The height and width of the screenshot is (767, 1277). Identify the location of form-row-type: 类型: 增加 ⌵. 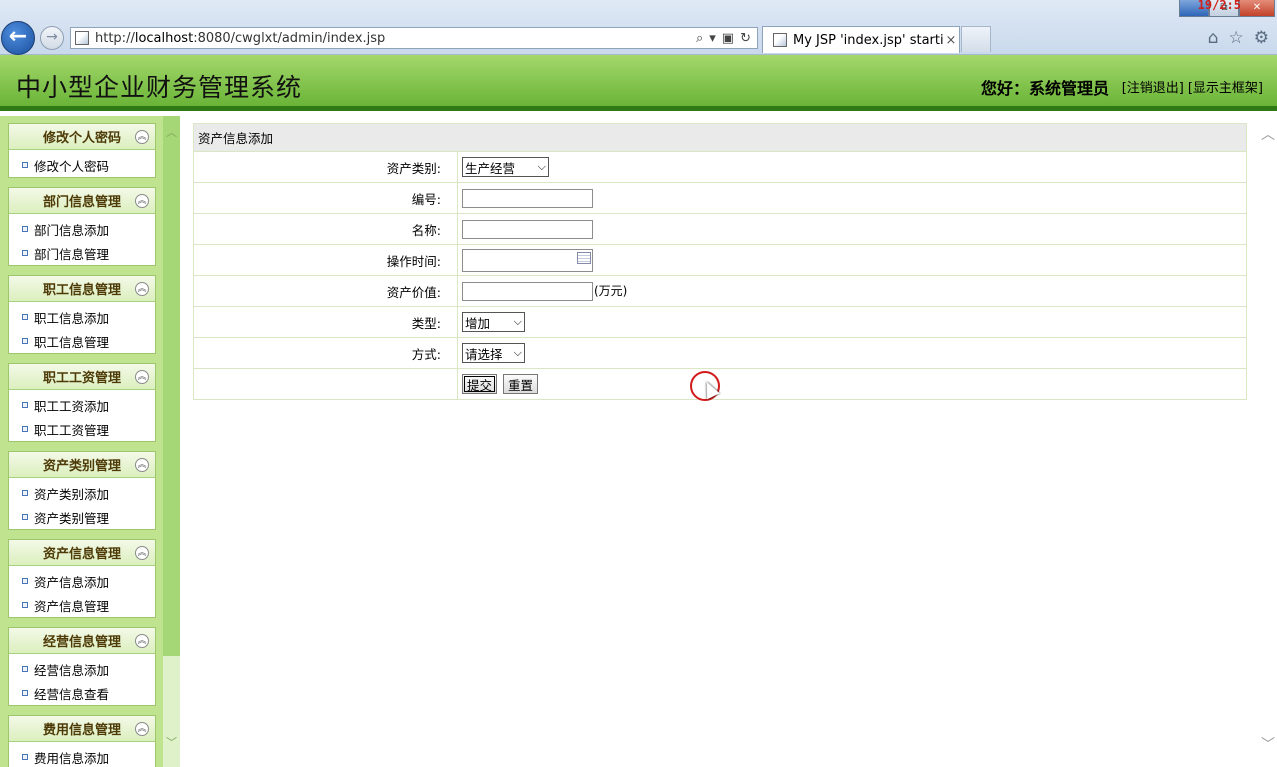
(720, 322).